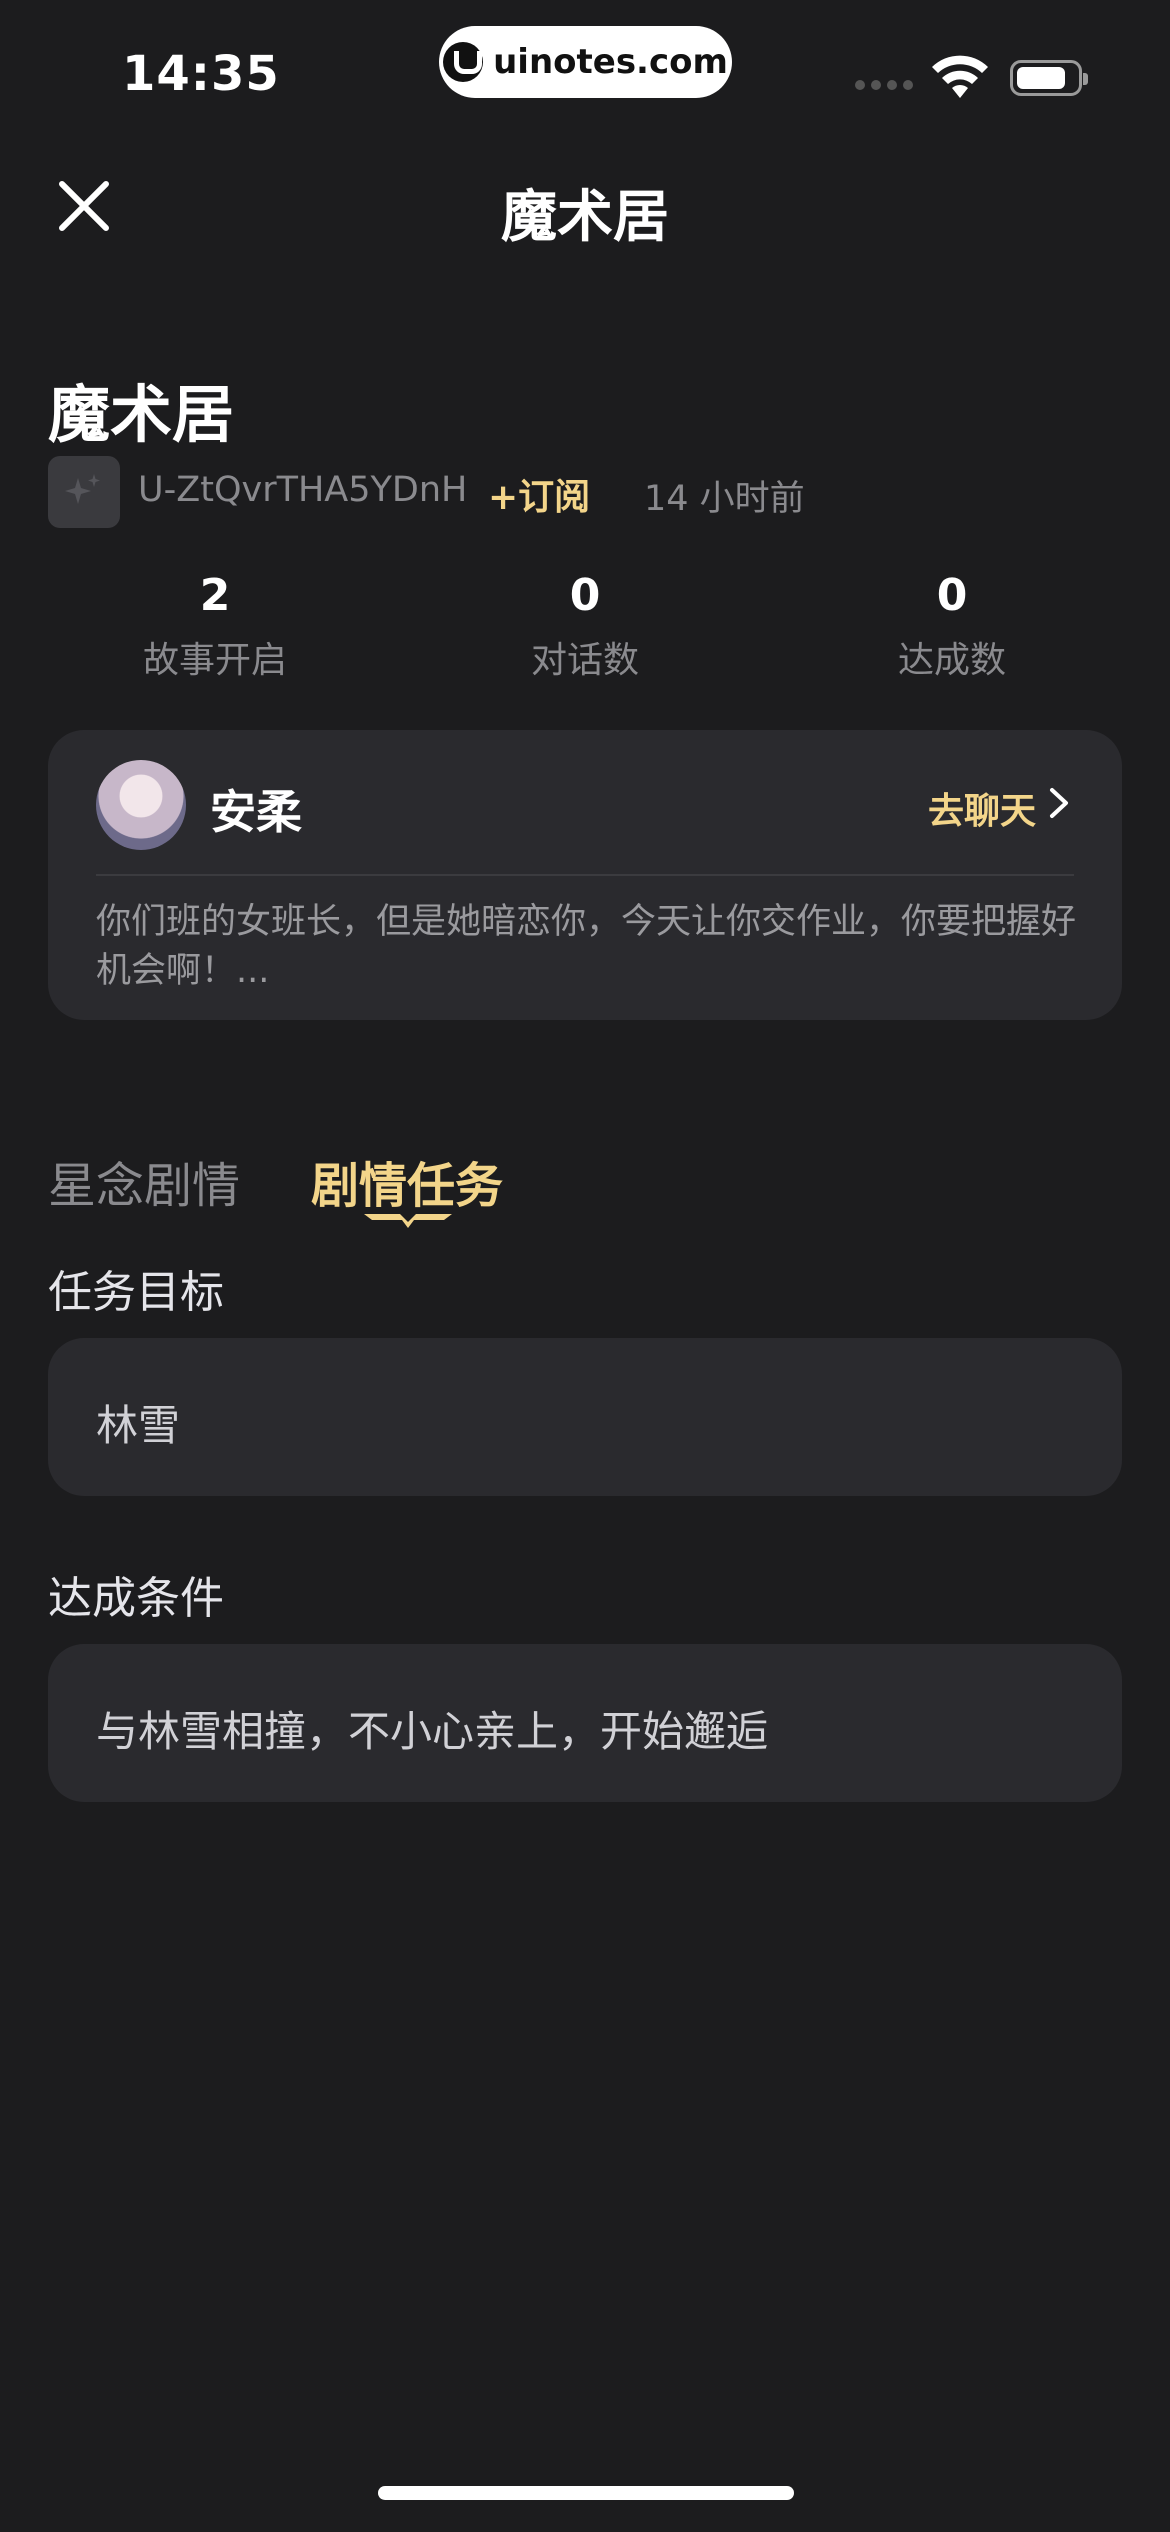  What do you see at coordinates (407, 1181) in the screenshot?
I see `tab-story-tasks: 剧情任务` at bounding box center [407, 1181].